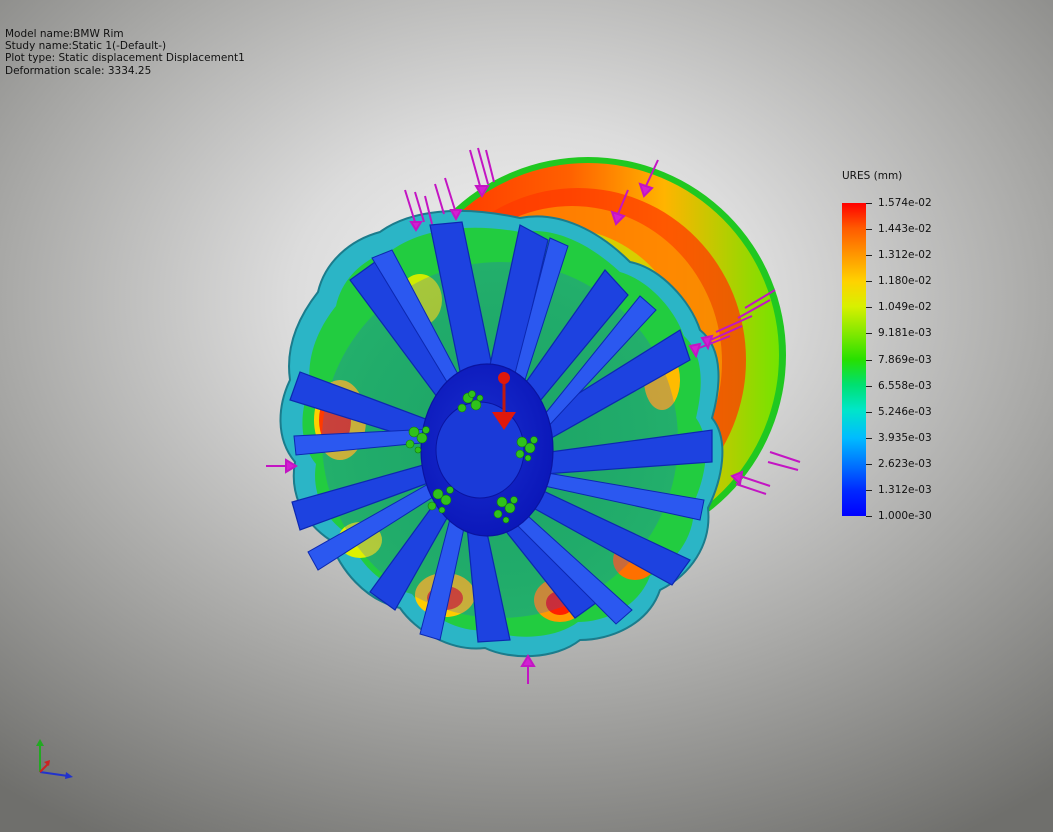 This screenshot has height=832, width=1053. What do you see at coordinates (905, 438) in the screenshot?
I see `legend-tick-label: 3.935e-03` at bounding box center [905, 438].